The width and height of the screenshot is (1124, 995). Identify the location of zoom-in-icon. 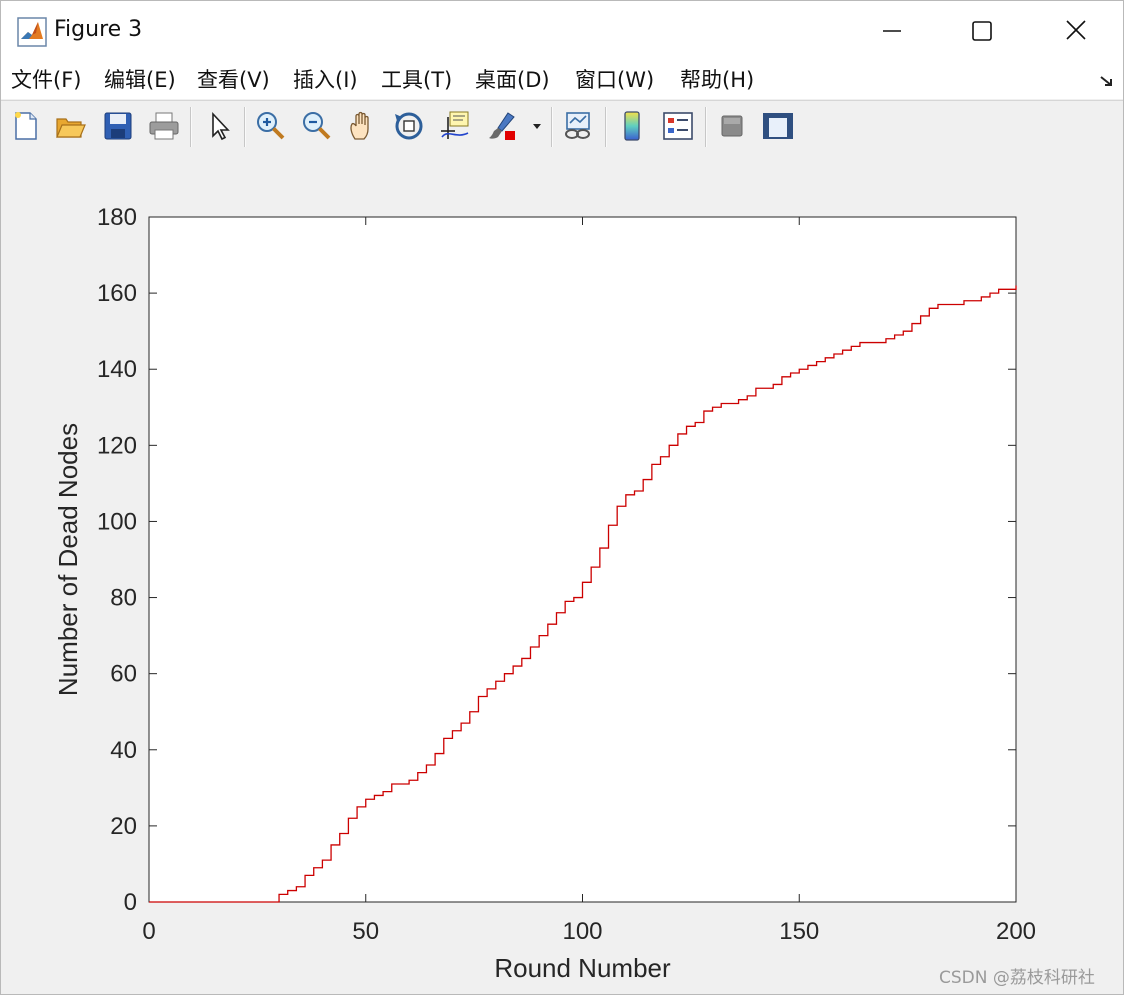
(271, 126).